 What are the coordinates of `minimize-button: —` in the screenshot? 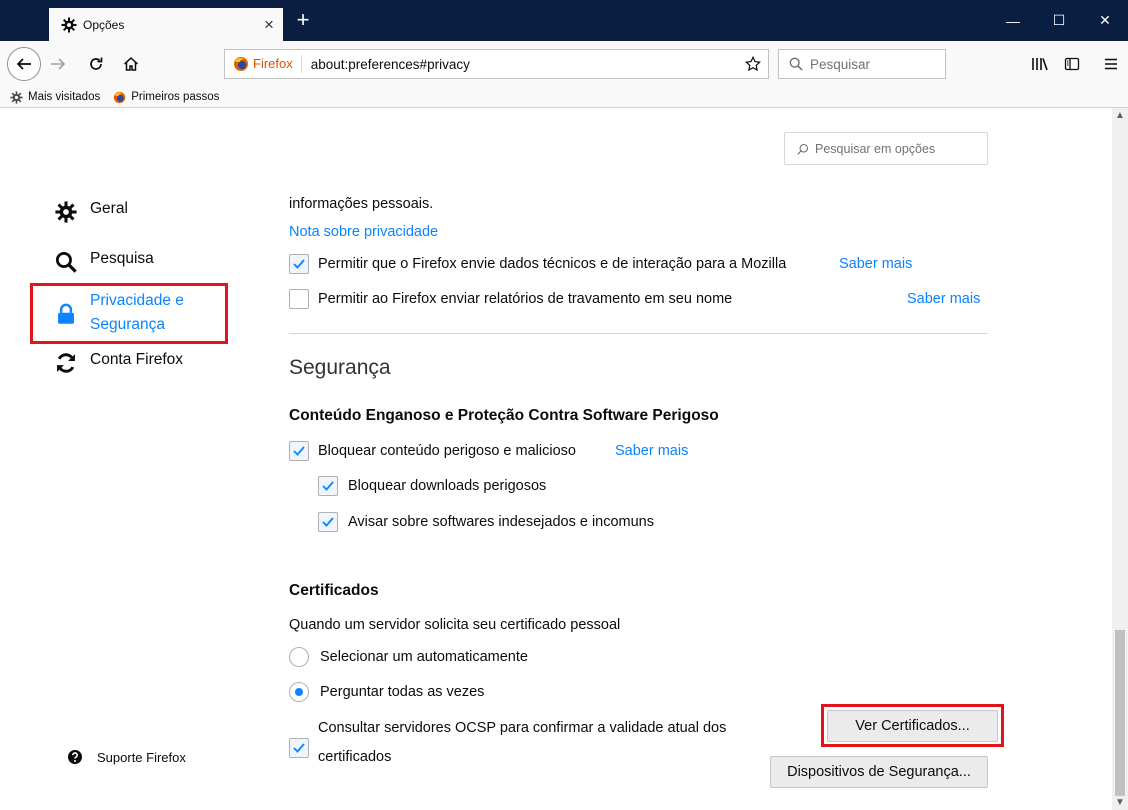 It's located at (1013, 20).